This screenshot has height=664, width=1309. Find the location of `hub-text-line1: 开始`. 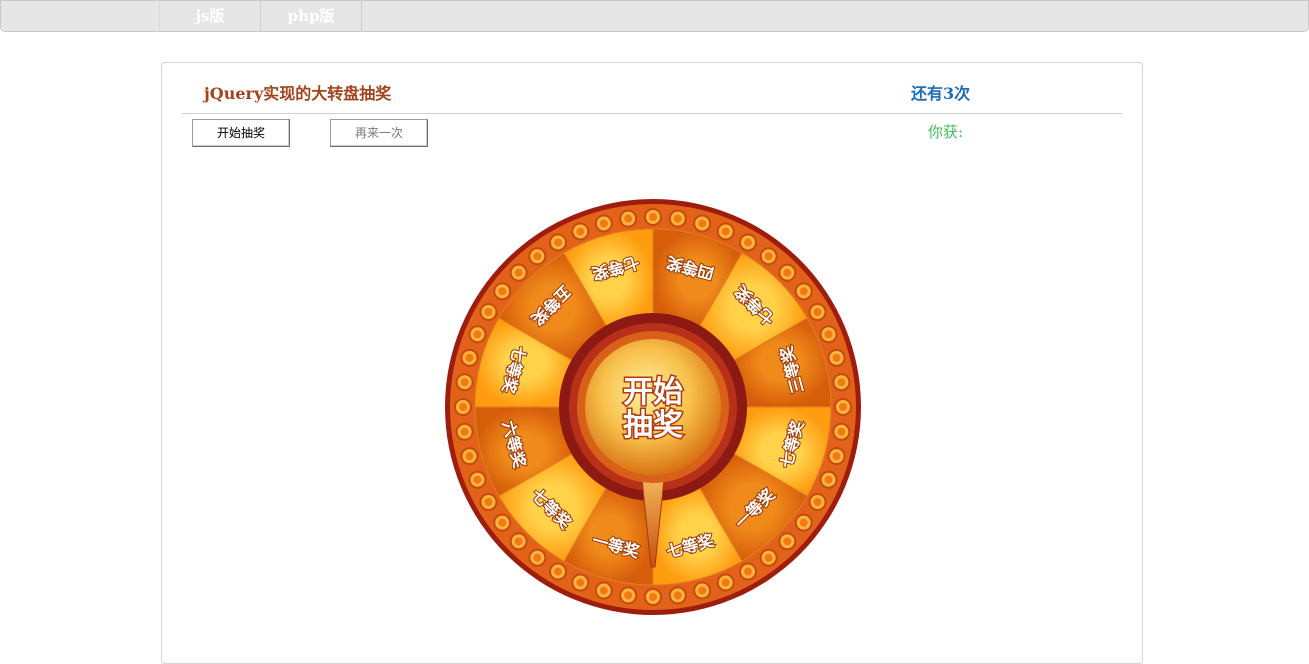

hub-text-line1: 开始 is located at coordinates (653, 392).